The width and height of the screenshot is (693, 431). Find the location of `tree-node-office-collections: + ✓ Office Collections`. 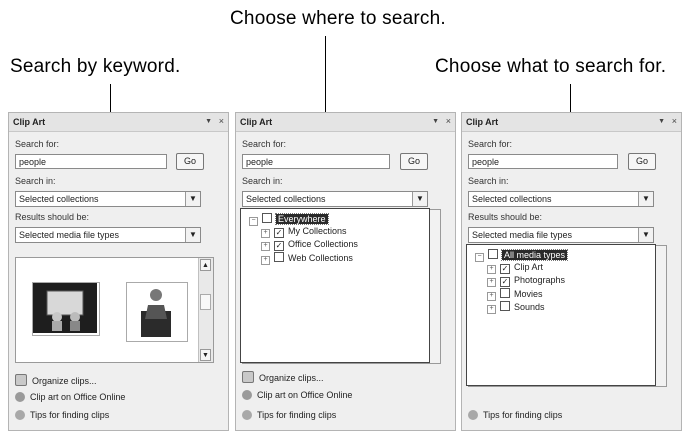

tree-node-office-collections: + ✓ Office Collections is located at coordinates (309, 245).